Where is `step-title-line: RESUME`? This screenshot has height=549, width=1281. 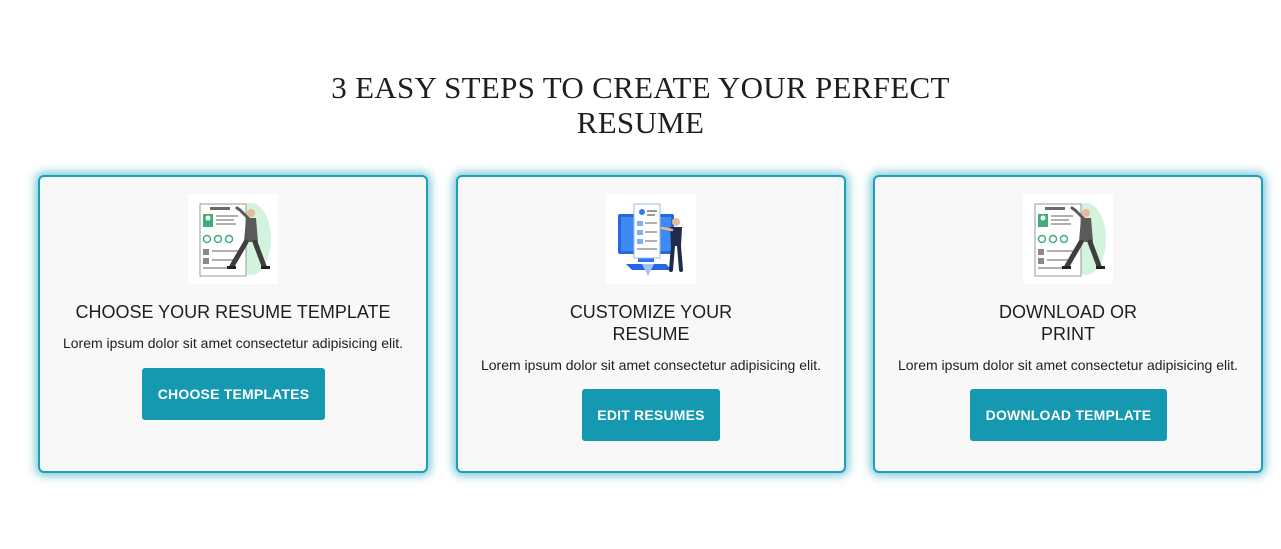 step-title-line: RESUME is located at coordinates (651, 334).